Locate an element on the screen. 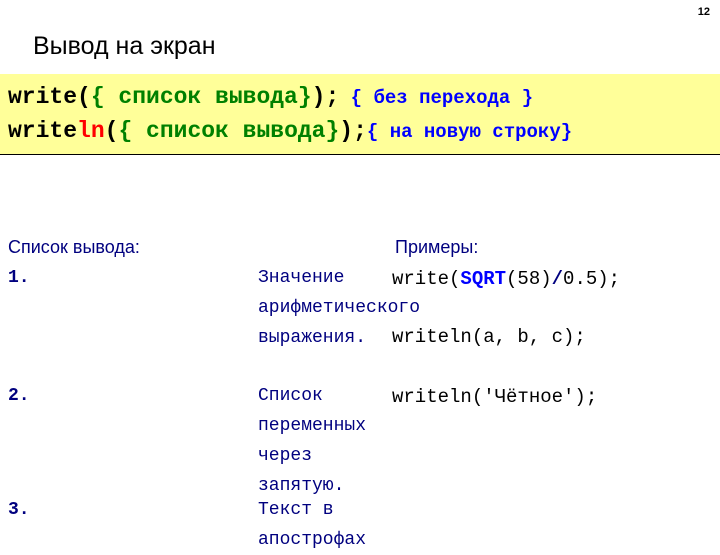 The width and height of the screenshot is (720, 555). item-description-1: Значение арифметического выражения. is located at coordinates (339, 308).